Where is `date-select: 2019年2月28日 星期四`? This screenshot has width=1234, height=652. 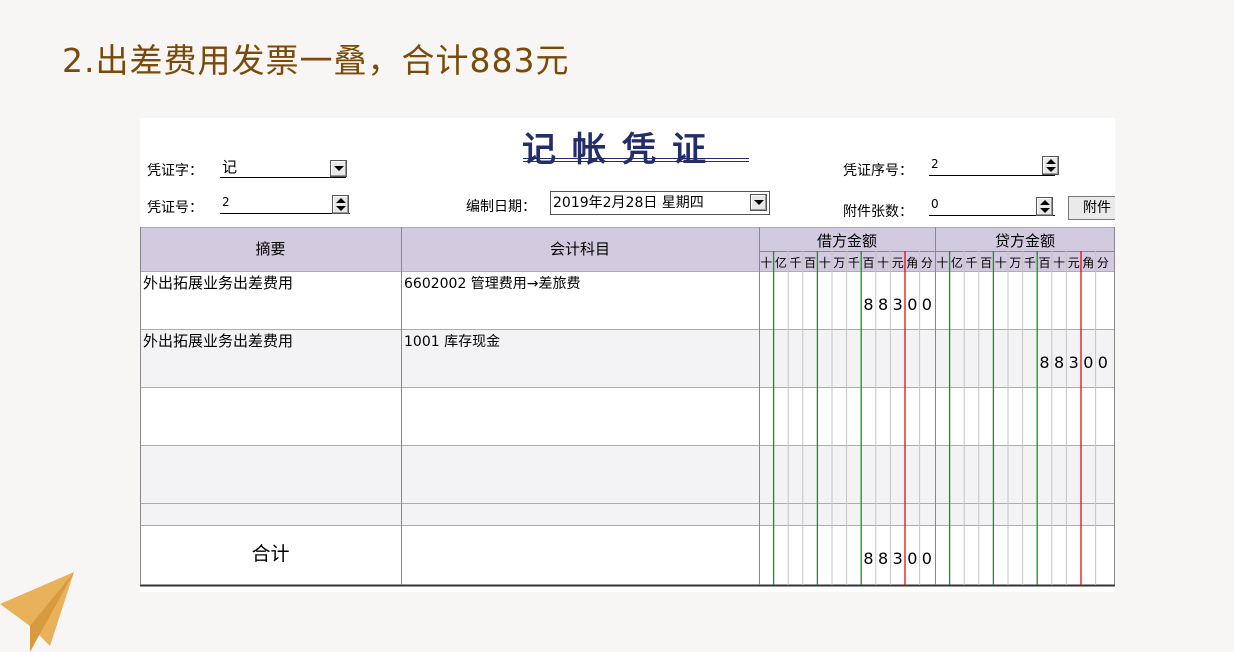
date-select: 2019年2月28日 星期四 is located at coordinates (660, 203).